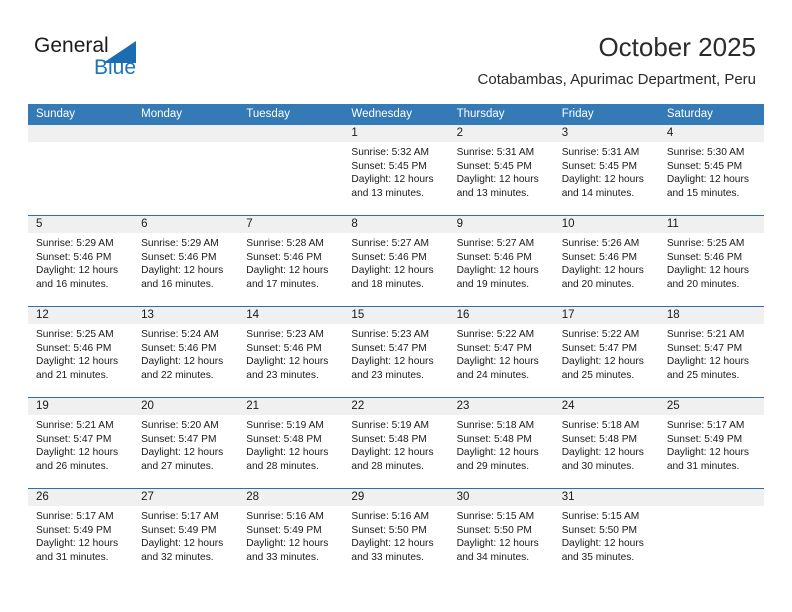 Image resolution: width=792 pixels, height=612 pixels. What do you see at coordinates (600, 425) in the screenshot?
I see `sunrise-text: Sunrise: 5:18 AM` at bounding box center [600, 425].